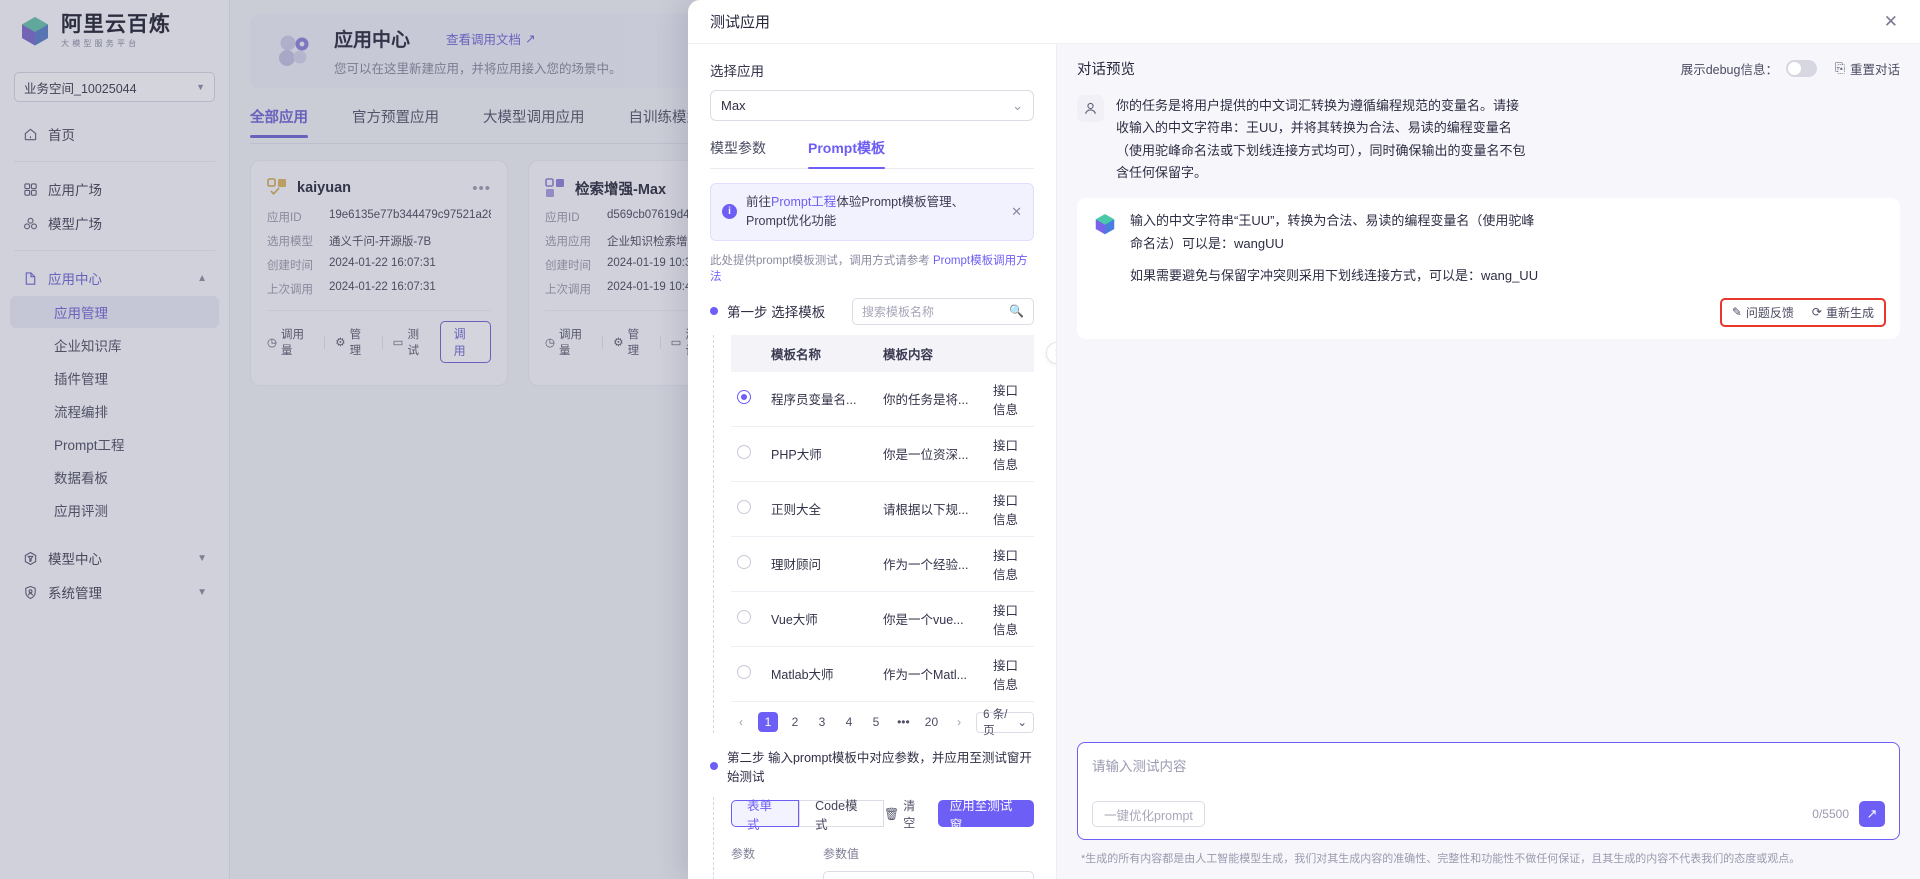  What do you see at coordinates (202, 558) in the screenshot?
I see `chevron-down-icon: ▼` at bounding box center [202, 558].